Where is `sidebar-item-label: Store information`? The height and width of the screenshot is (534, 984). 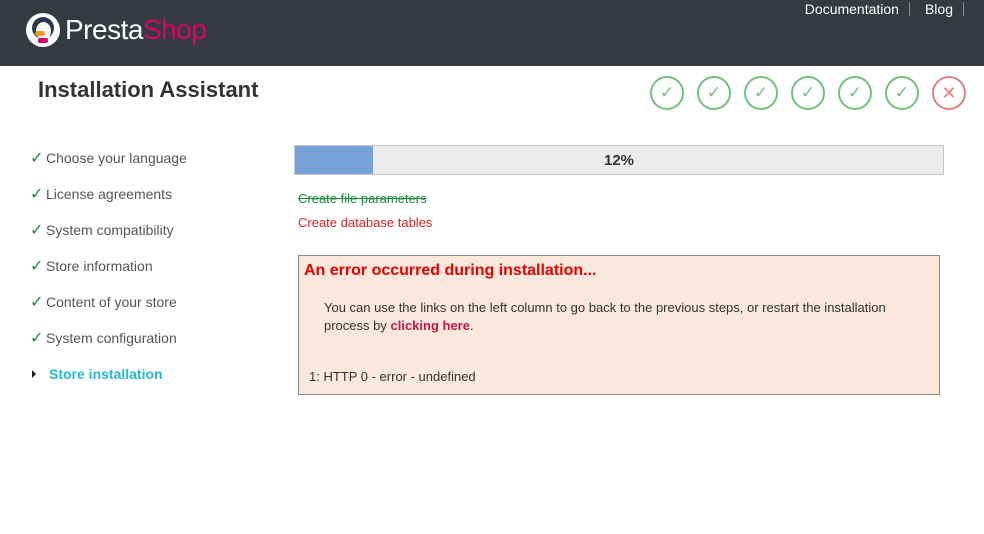
sidebar-item-label: Store information is located at coordinates (99, 266).